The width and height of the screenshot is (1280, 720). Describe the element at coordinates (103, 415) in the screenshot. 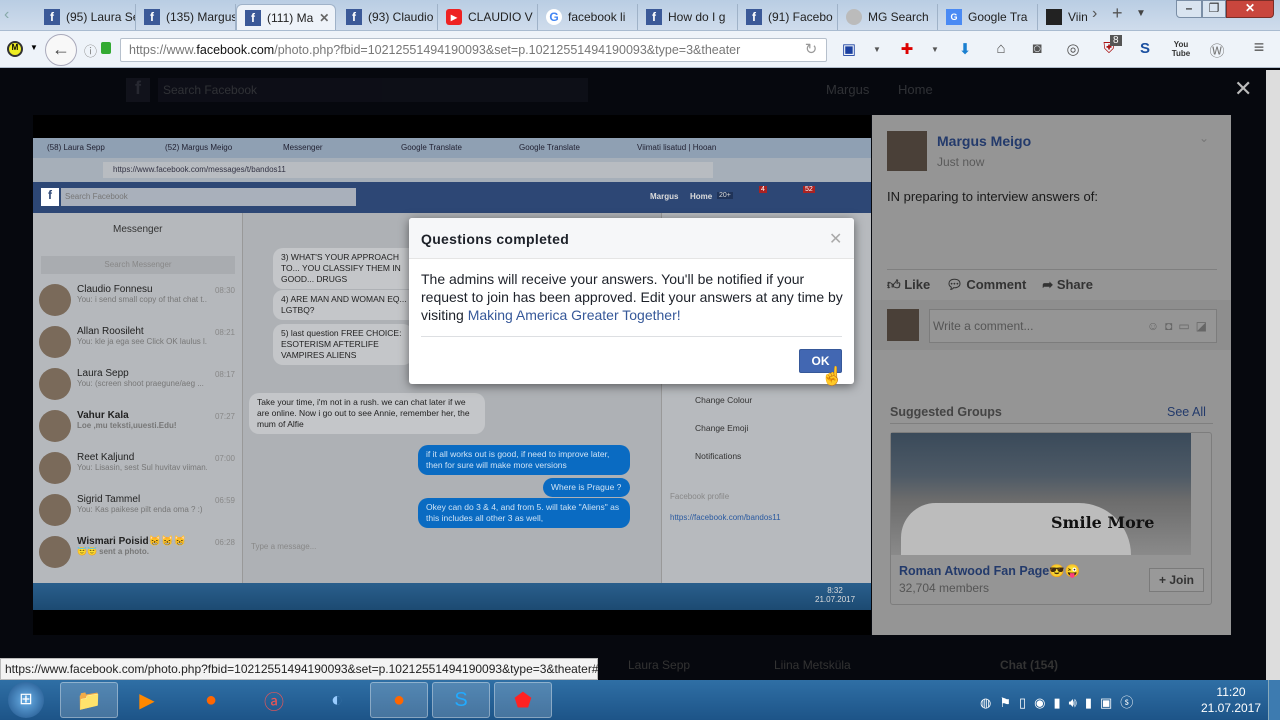

I see `conversation-name: Vahur Kala` at that location.